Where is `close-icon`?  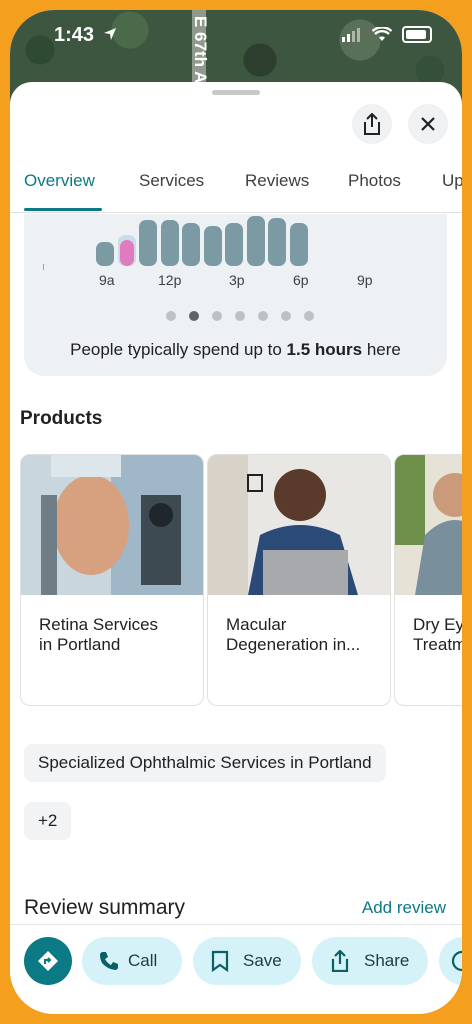 close-icon is located at coordinates (428, 124).